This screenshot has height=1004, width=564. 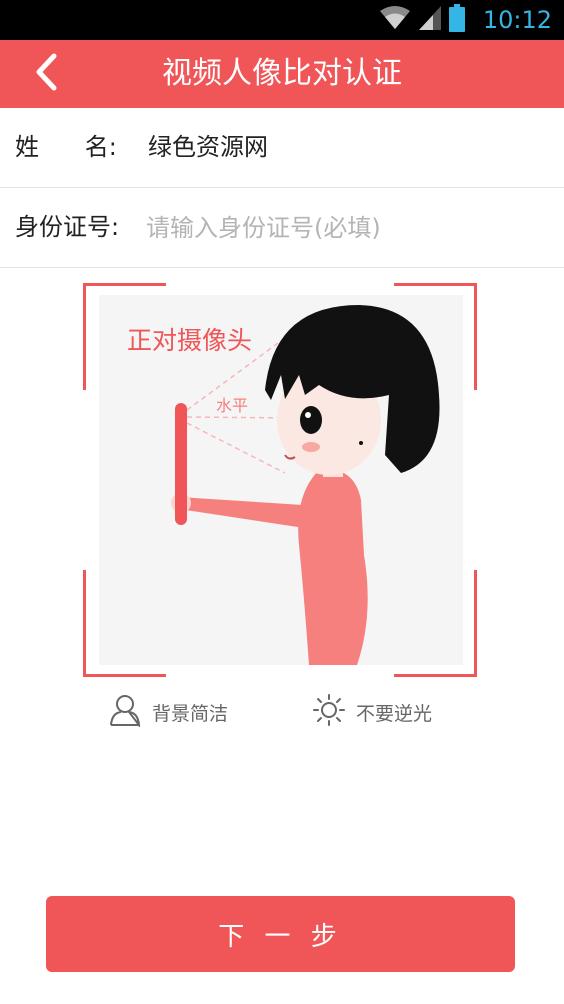 What do you see at coordinates (346, 228) in the screenshot?
I see `id-number-input` at bounding box center [346, 228].